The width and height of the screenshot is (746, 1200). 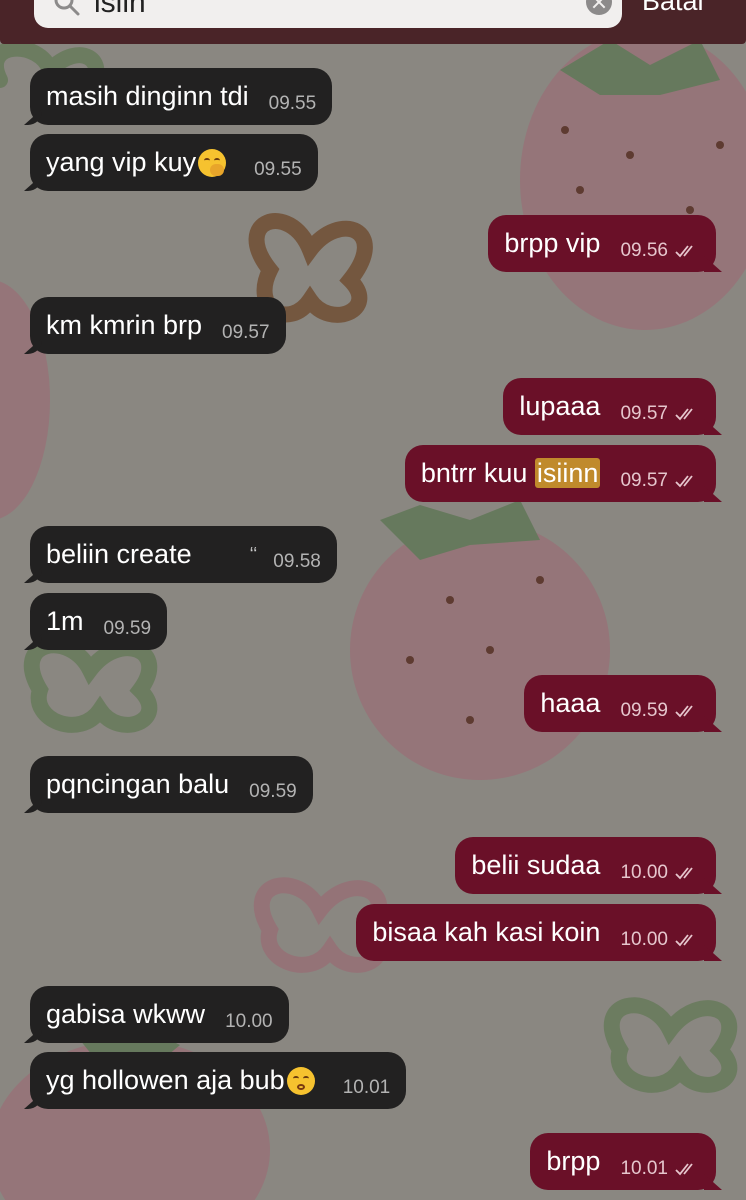 What do you see at coordinates (552, 243) in the screenshot?
I see `message-text: brpp vip` at bounding box center [552, 243].